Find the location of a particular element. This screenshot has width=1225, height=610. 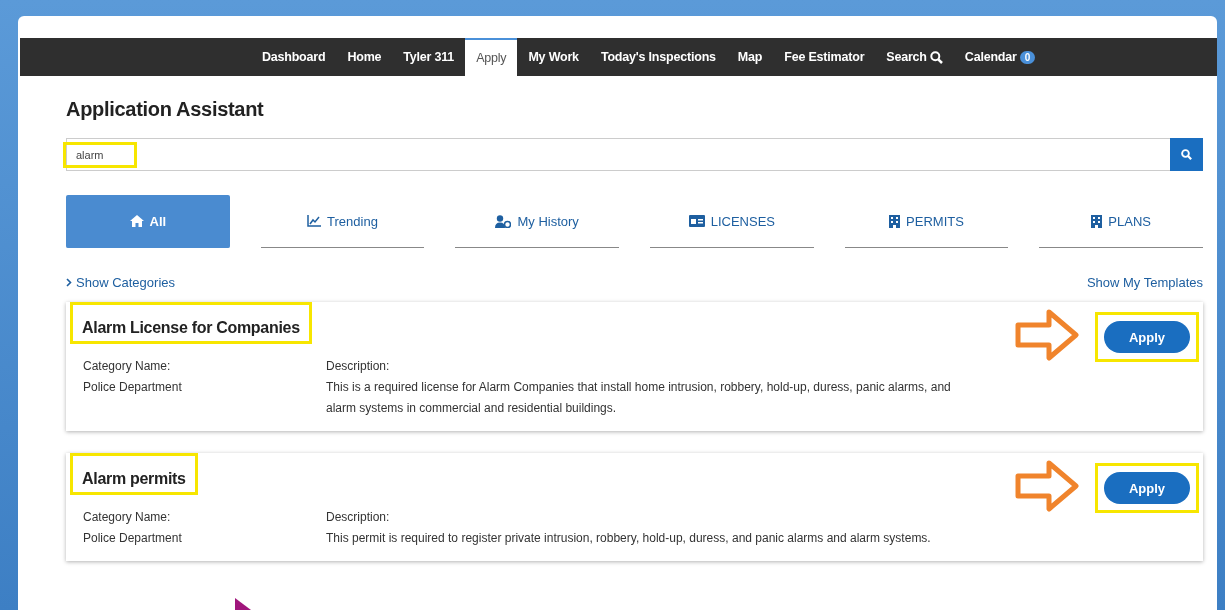

user-icon is located at coordinates (503, 221).